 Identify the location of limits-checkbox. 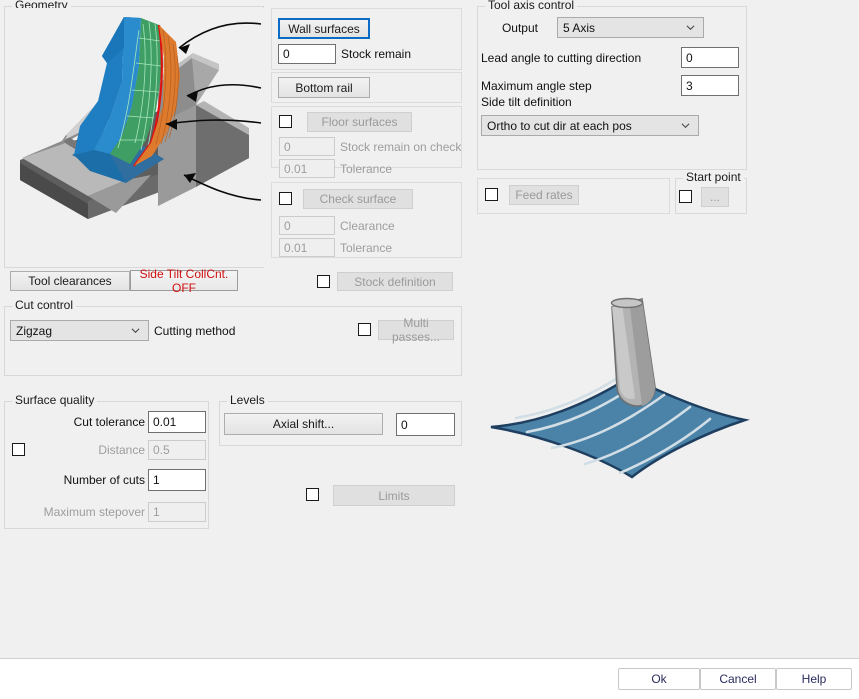
(312, 494).